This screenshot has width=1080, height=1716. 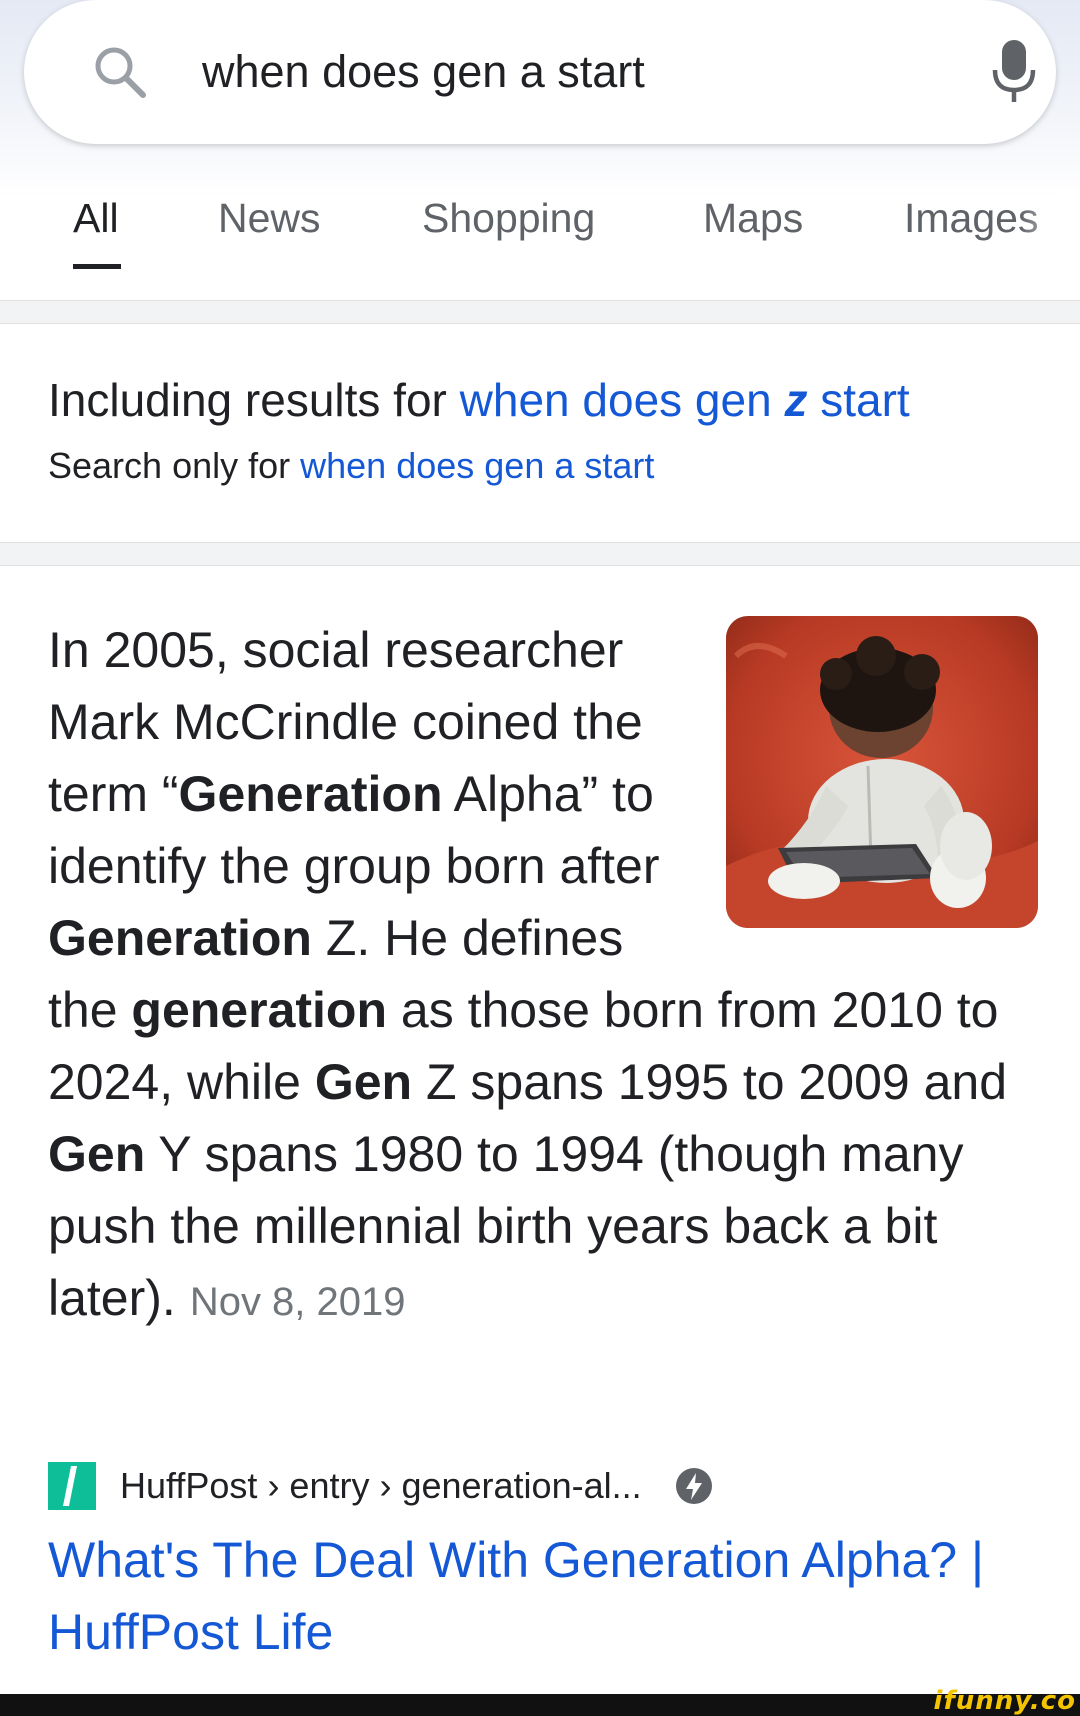 What do you see at coordinates (247, 400) in the screenshot?
I see `including-results-label: Including results for` at bounding box center [247, 400].